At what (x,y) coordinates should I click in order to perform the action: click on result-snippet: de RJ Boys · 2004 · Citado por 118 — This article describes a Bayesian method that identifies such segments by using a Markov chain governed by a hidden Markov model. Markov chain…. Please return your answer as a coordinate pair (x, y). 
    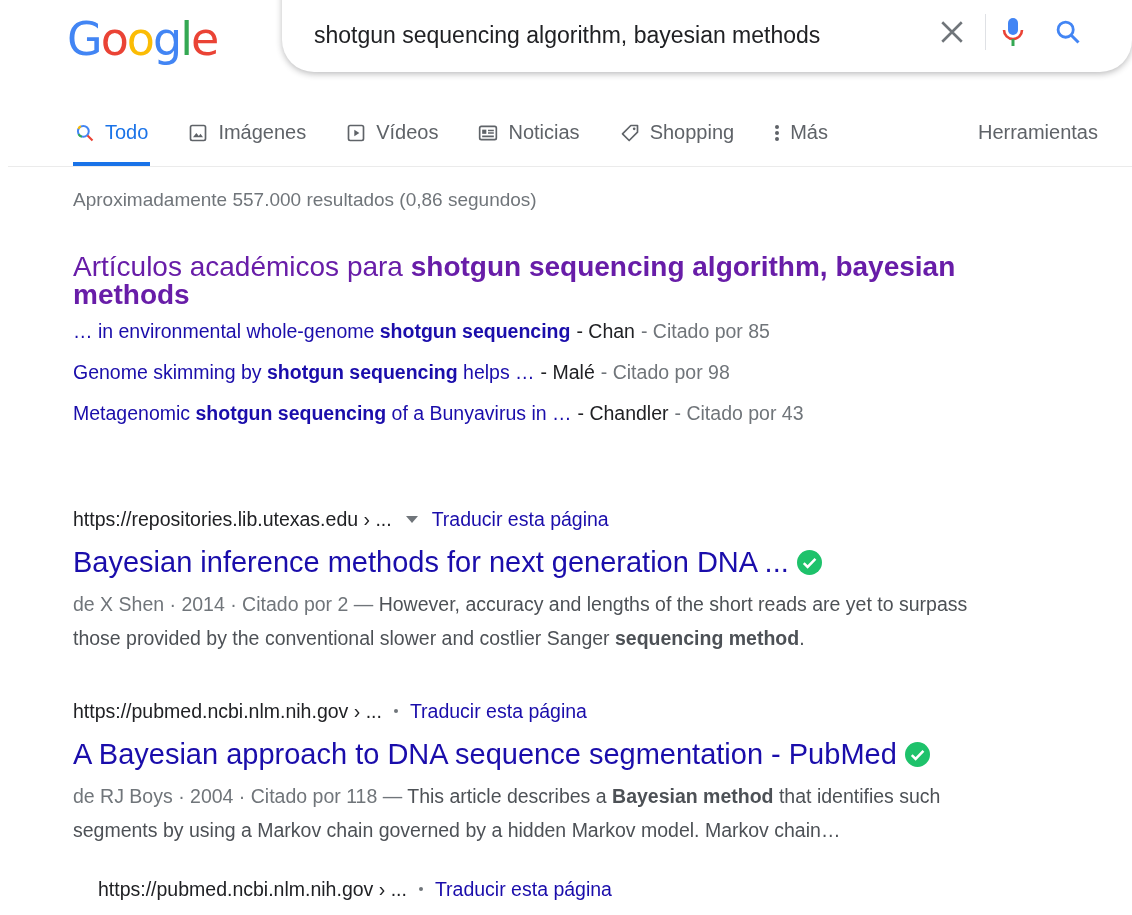
    Looking at the image, I should click on (507, 813).